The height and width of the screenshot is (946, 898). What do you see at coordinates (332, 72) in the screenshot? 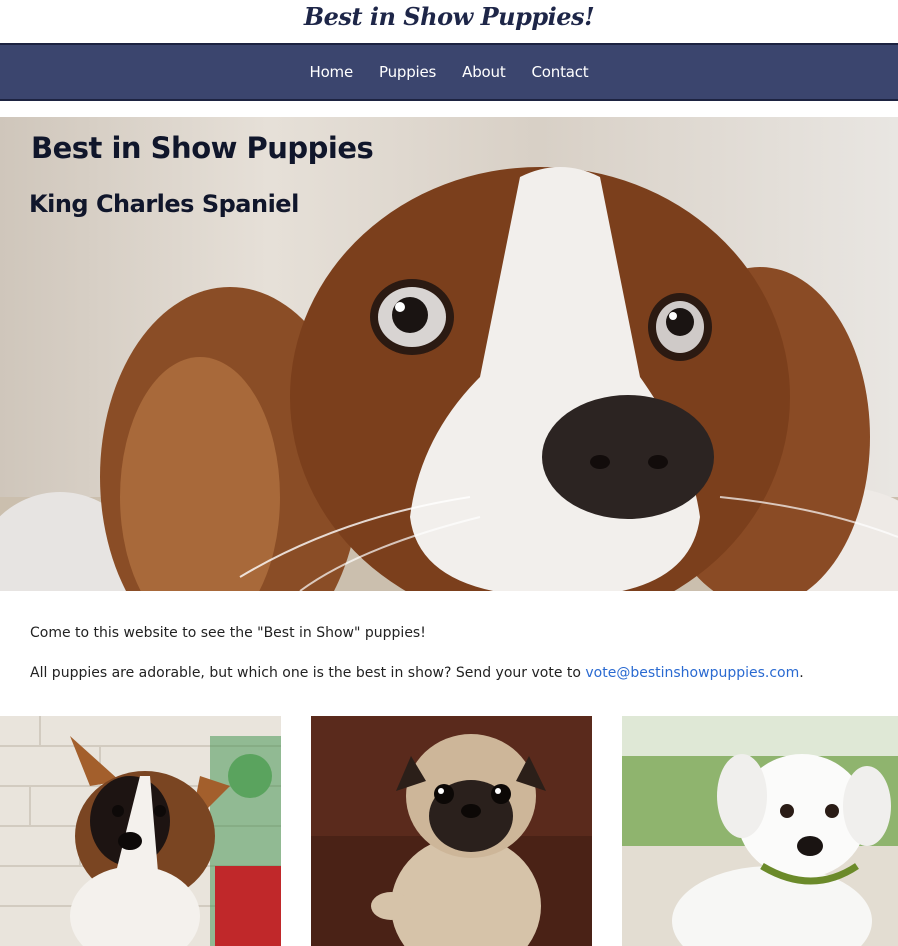
I see `nav-home-link: Home` at bounding box center [332, 72].